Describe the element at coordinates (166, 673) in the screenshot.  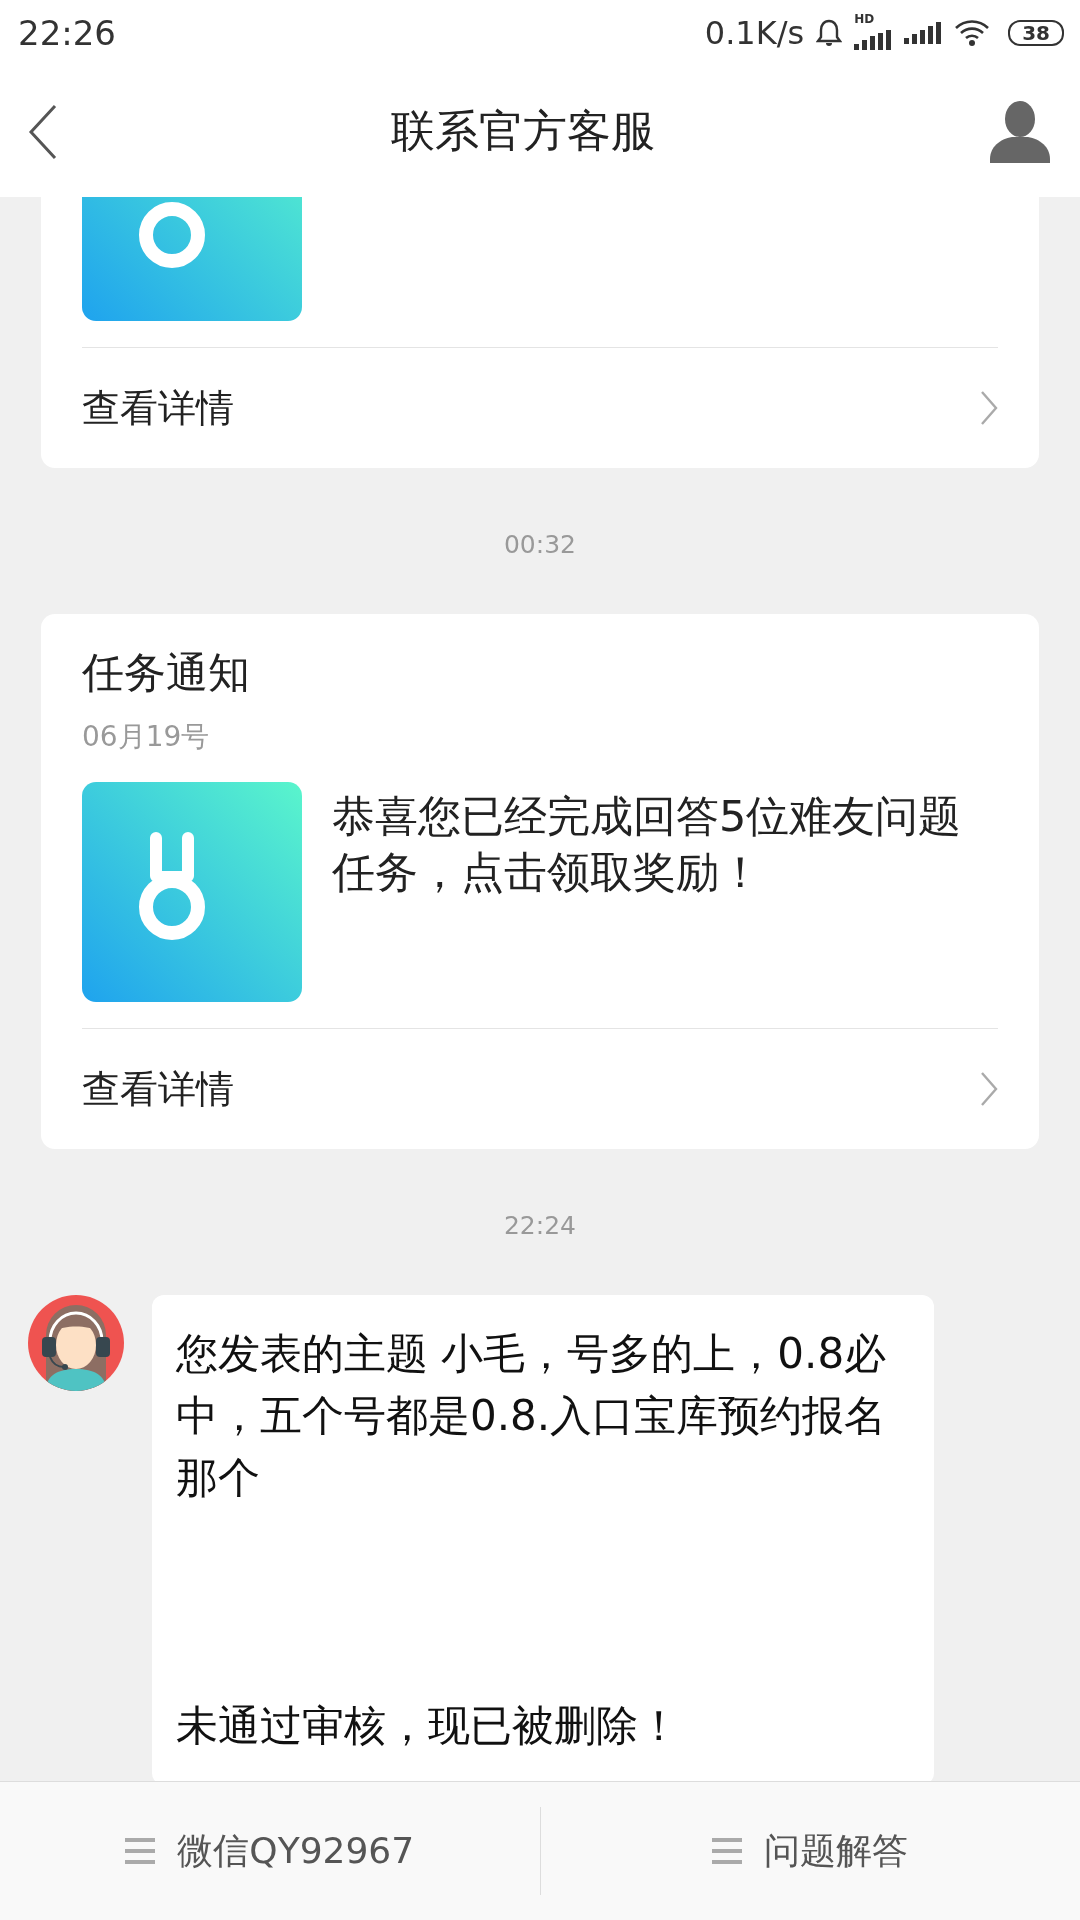
I see `card-title: 任务通知` at that location.